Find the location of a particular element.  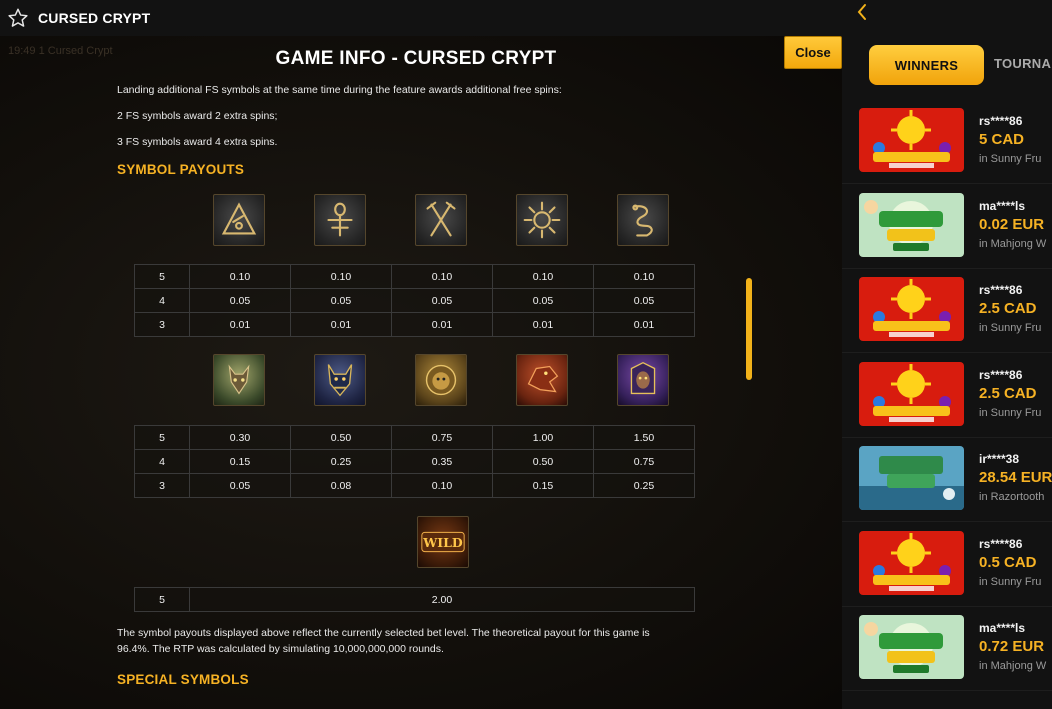

winner-username: ir****38 is located at coordinates (999, 459).